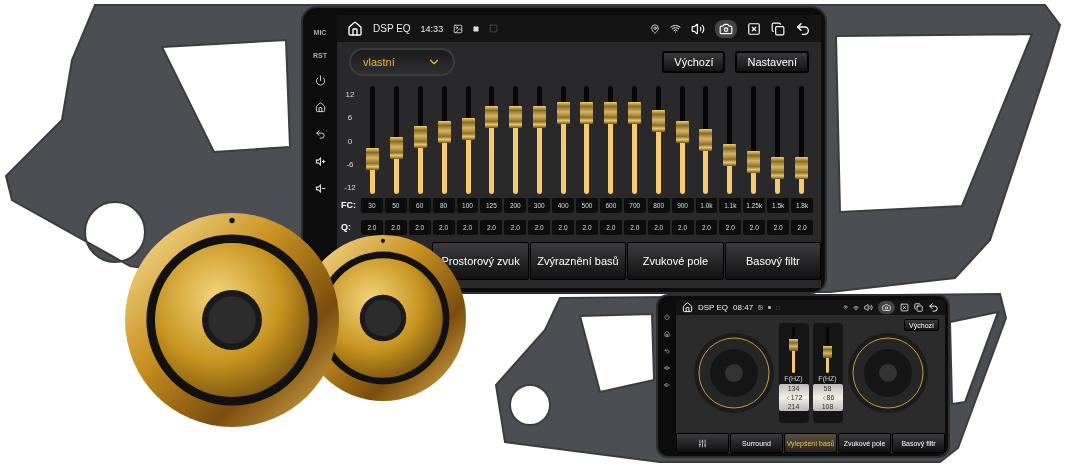 The width and height of the screenshot is (1085, 470). What do you see at coordinates (675, 261) in the screenshot?
I see `tab: Zvukové pole` at bounding box center [675, 261].